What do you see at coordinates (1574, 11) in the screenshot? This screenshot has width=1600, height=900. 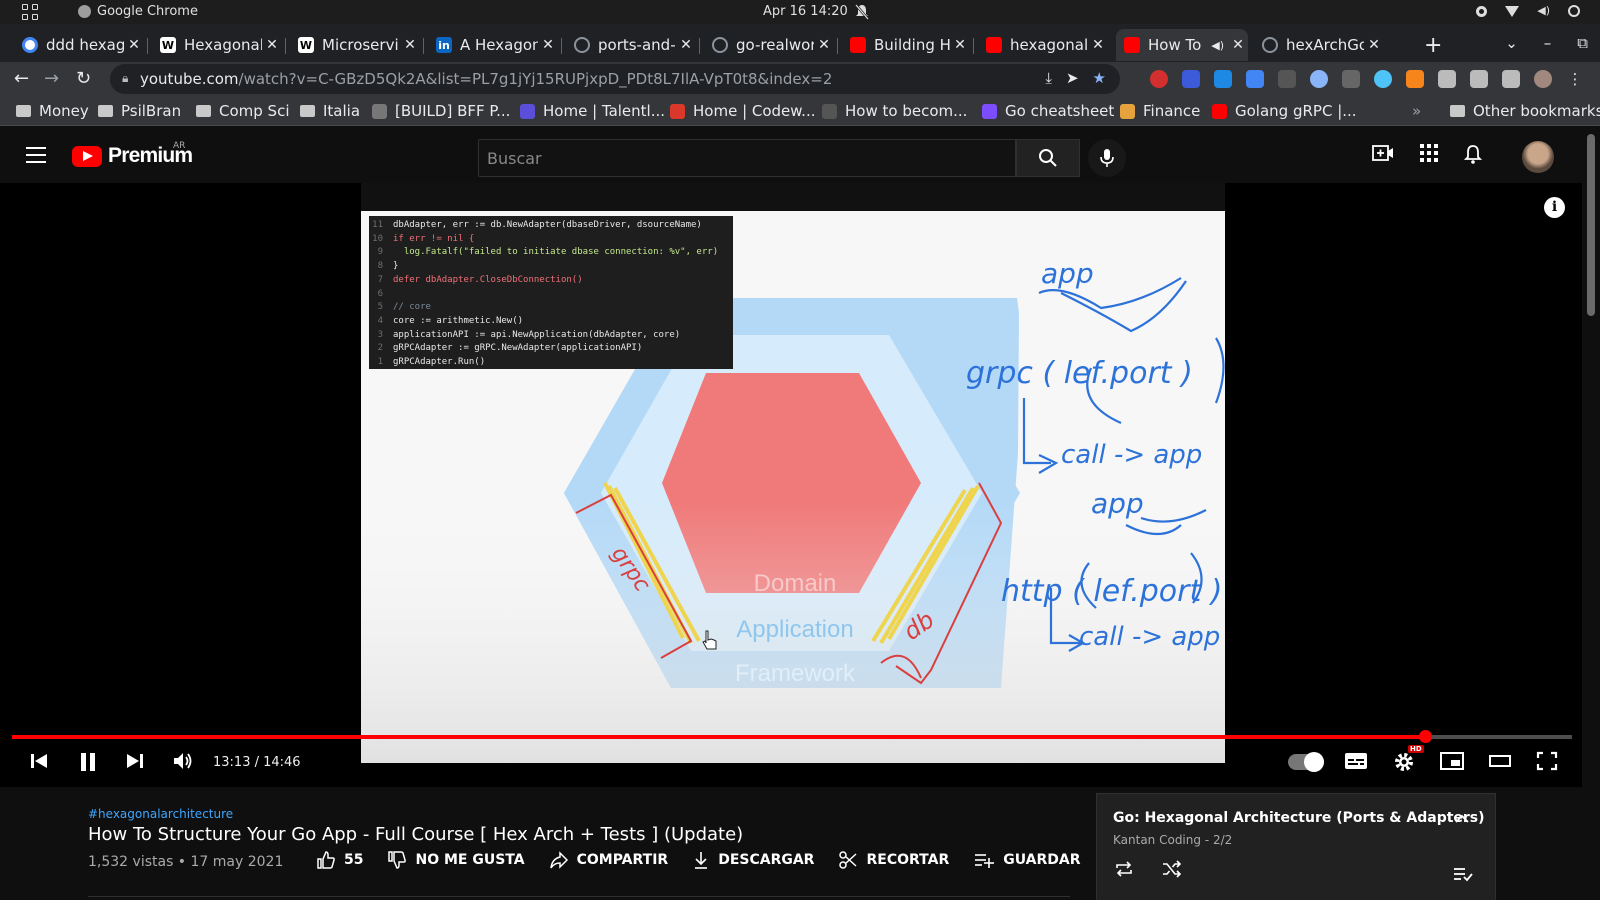 I see `power-icon` at bounding box center [1574, 11].